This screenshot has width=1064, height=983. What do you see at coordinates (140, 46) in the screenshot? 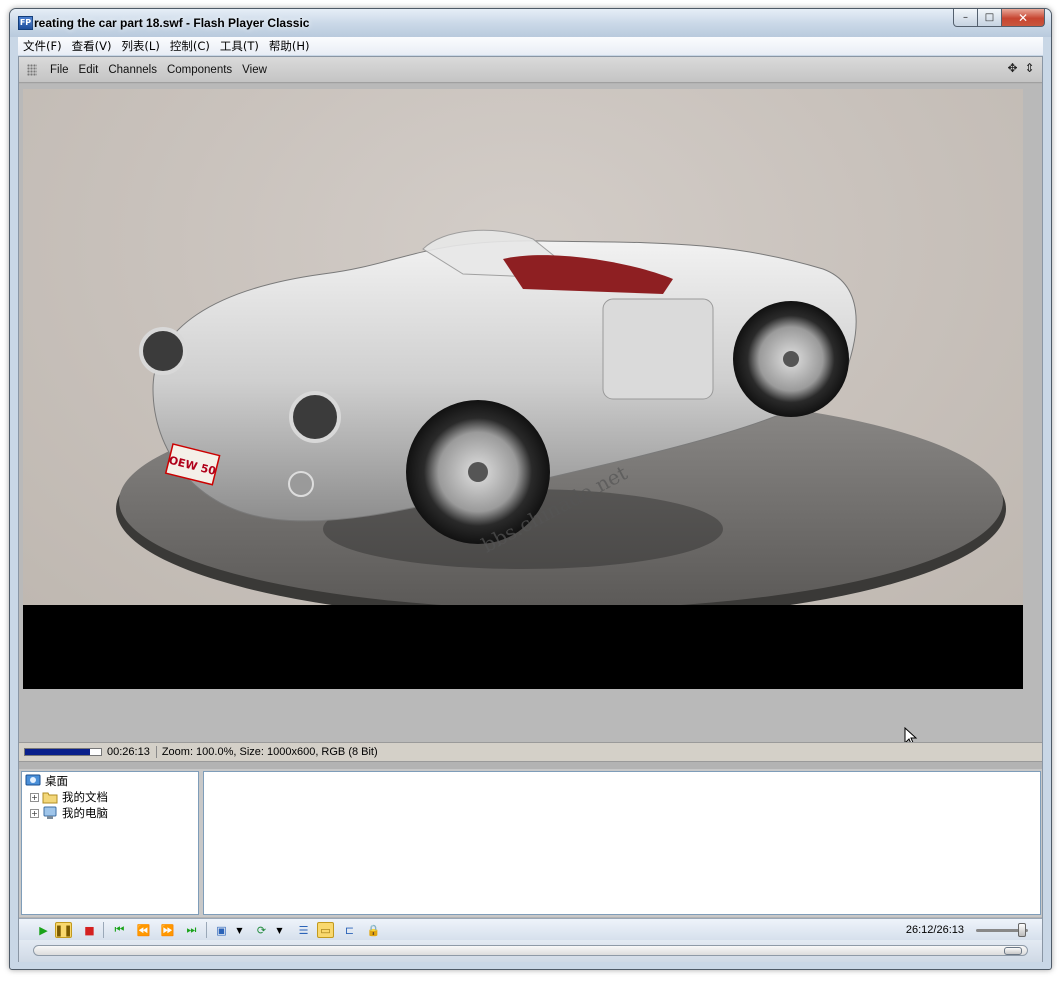
I see `menu-list: 列表(L)` at bounding box center [140, 46].